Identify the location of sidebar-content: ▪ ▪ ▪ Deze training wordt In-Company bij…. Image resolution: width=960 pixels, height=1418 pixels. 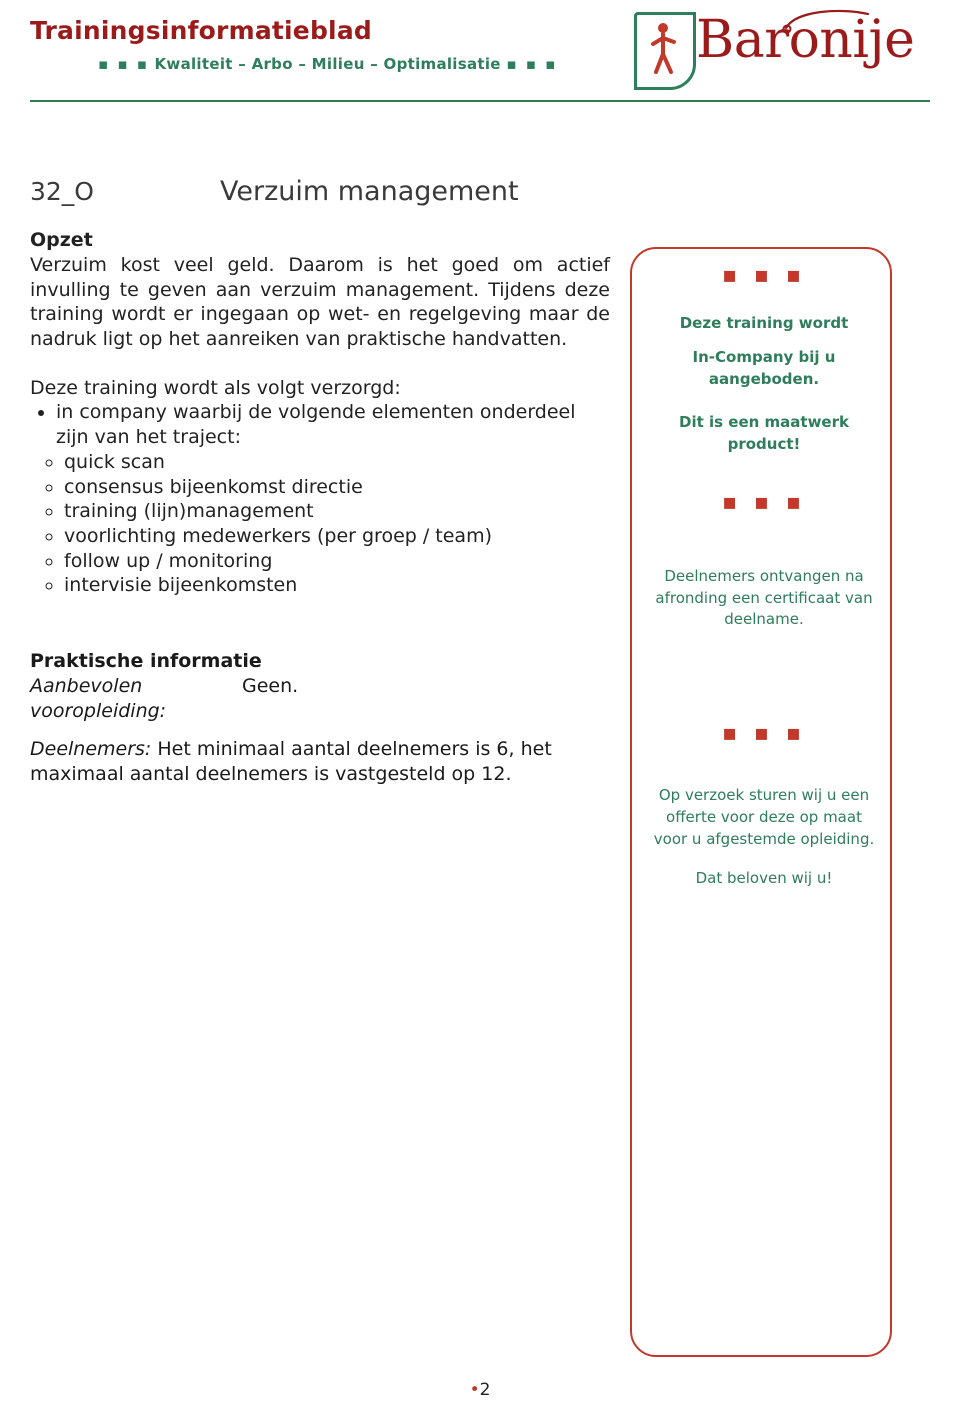
(764, 559).